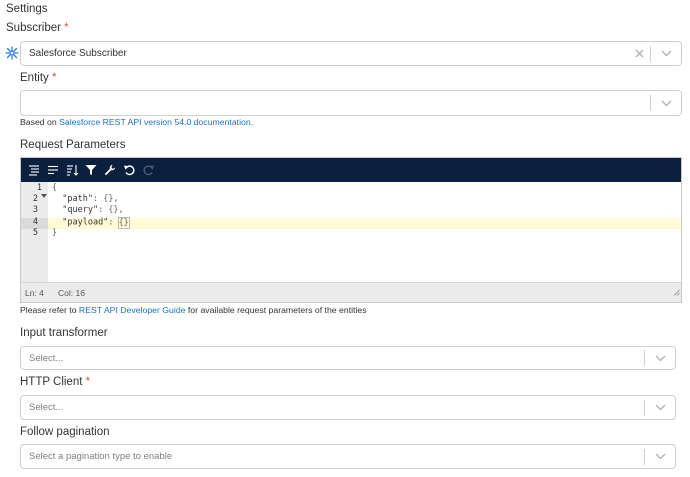 The width and height of the screenshot is (690, 477). I want to click on code-line: "payload": {}, so click(91, 222).